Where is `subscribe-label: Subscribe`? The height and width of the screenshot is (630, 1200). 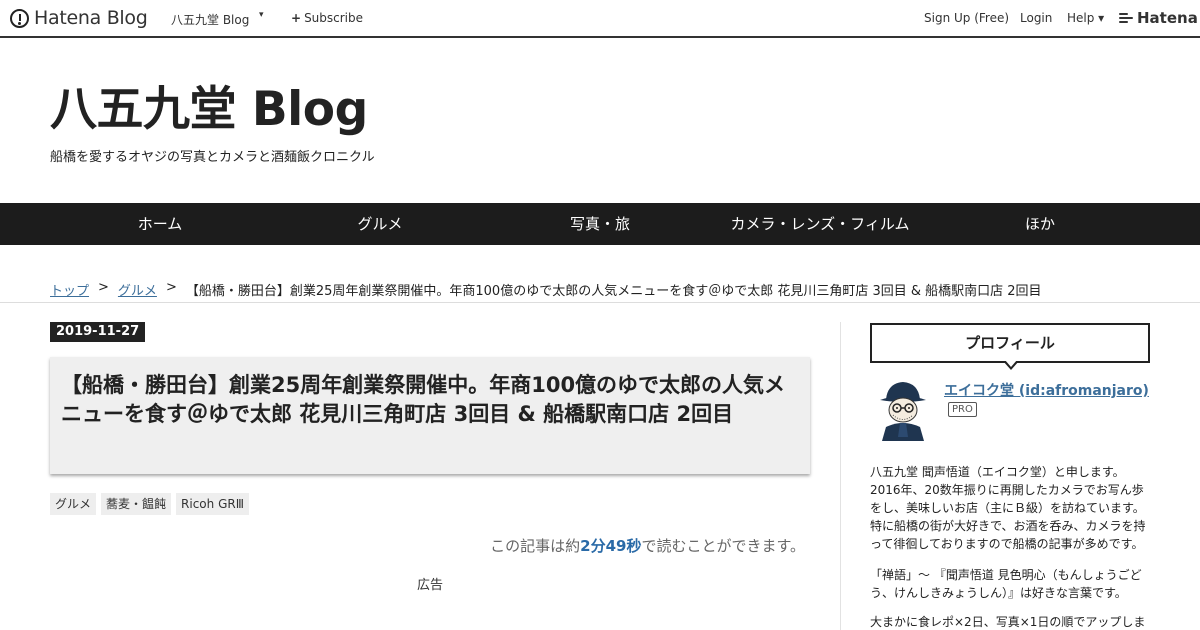 subscribe-label: Subscribe is located at coordinates (334, 18).